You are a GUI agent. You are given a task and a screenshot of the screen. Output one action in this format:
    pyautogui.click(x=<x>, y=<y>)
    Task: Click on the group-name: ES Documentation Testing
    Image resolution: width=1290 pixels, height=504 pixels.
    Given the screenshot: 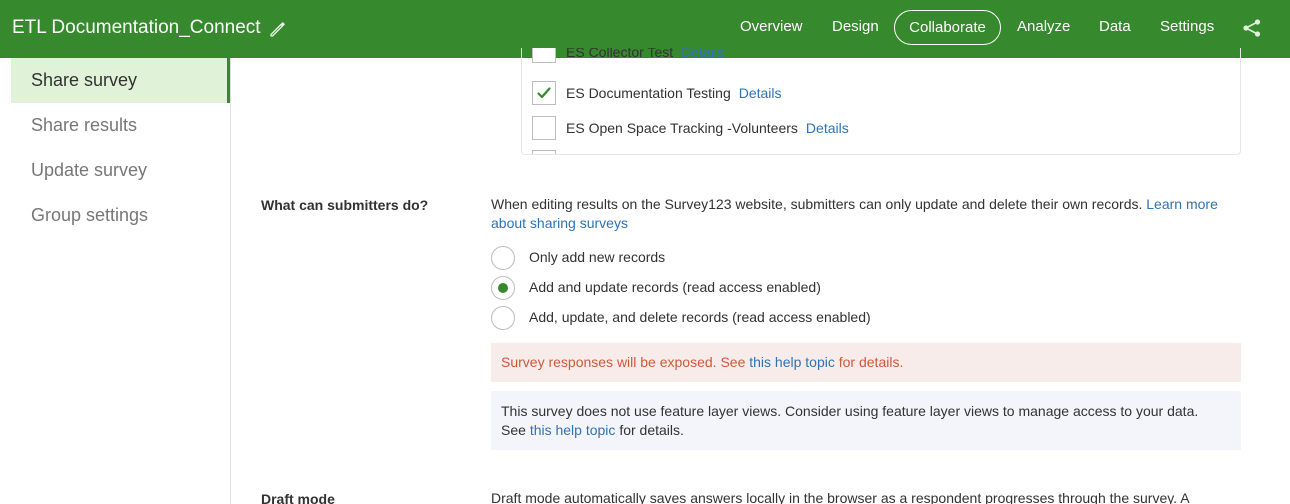 What is the action you would take?
    pyautogui.click(x=648, y=93)
    